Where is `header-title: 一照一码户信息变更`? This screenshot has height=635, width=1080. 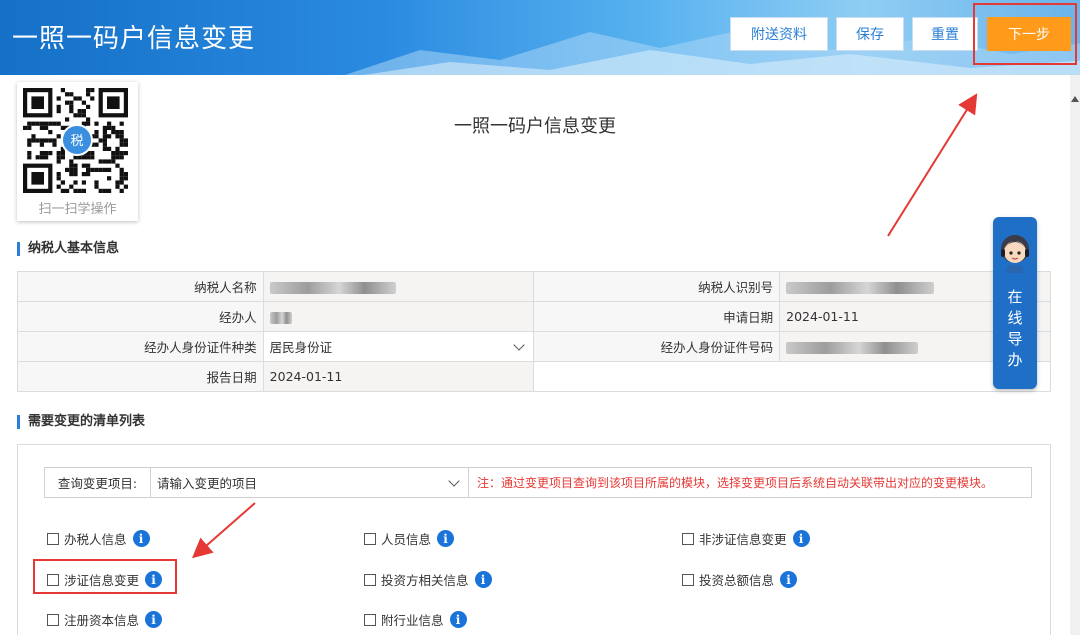 header-title: 一照一码户信息变更 is located at coordinates (134, 39).